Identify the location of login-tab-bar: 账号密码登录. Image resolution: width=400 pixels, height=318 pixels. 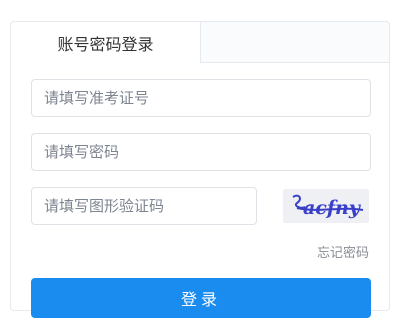
(200, 42).